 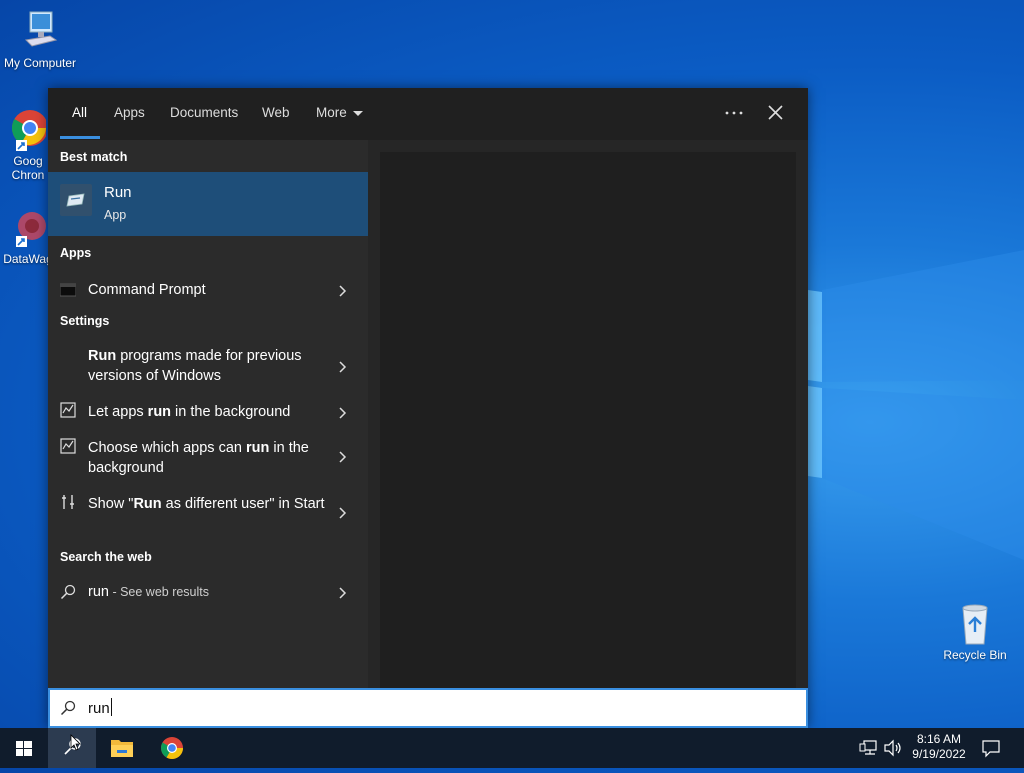 What do you see at coordinates (118, 192) in the screenshot?
I see `best-match-title: Run` at bounding box center [118, 192].